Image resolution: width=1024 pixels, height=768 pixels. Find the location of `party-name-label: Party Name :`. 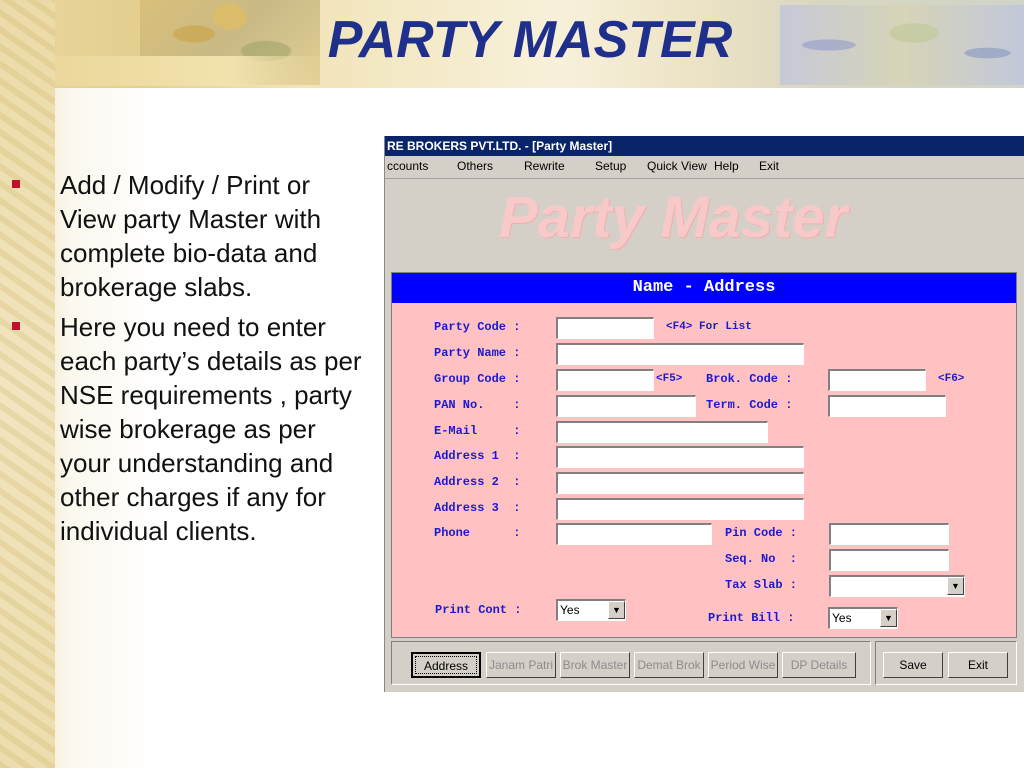

party-name-label: Party Name : is located at coordinates (477, 353).